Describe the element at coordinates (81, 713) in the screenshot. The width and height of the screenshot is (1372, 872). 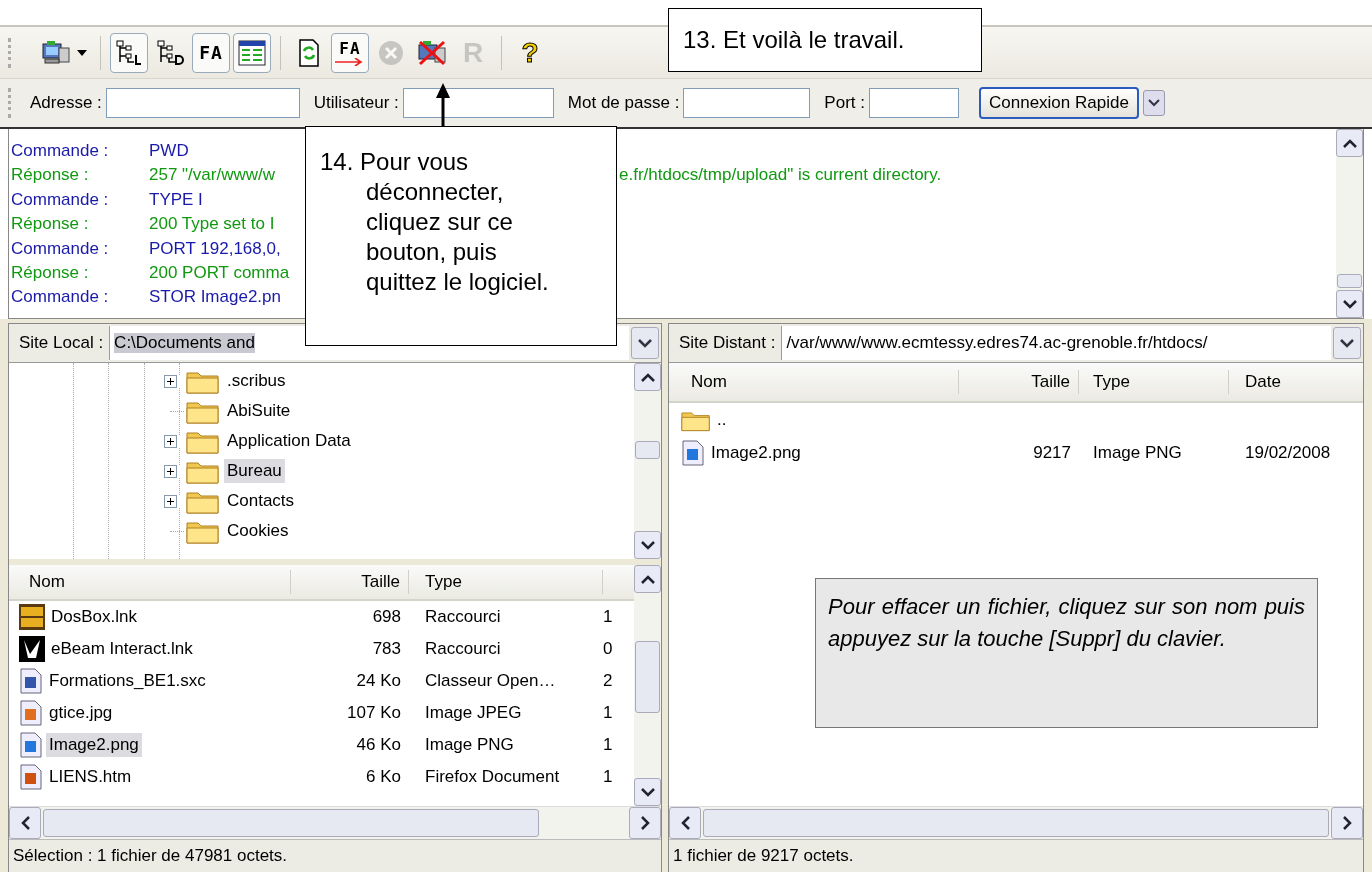
I see `file-name: gtice.jpg` at that location.